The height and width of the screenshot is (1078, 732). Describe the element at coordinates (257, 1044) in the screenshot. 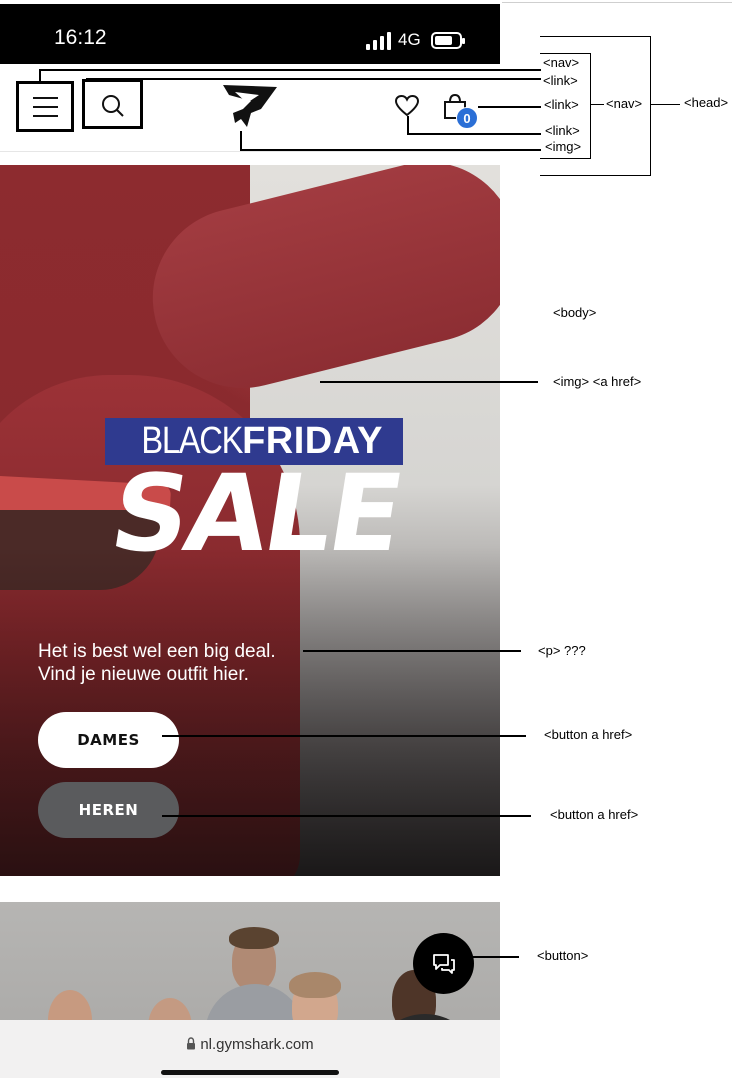

I see `browser-url-text: nl.gymshark.com` at that location.